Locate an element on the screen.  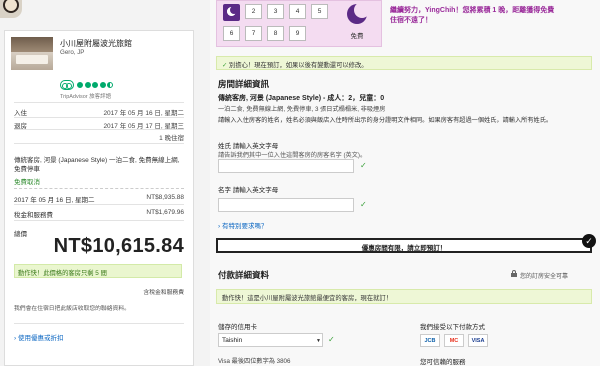
price-row-amount: NT$8,935.88 is located at coordinates (165, 197).